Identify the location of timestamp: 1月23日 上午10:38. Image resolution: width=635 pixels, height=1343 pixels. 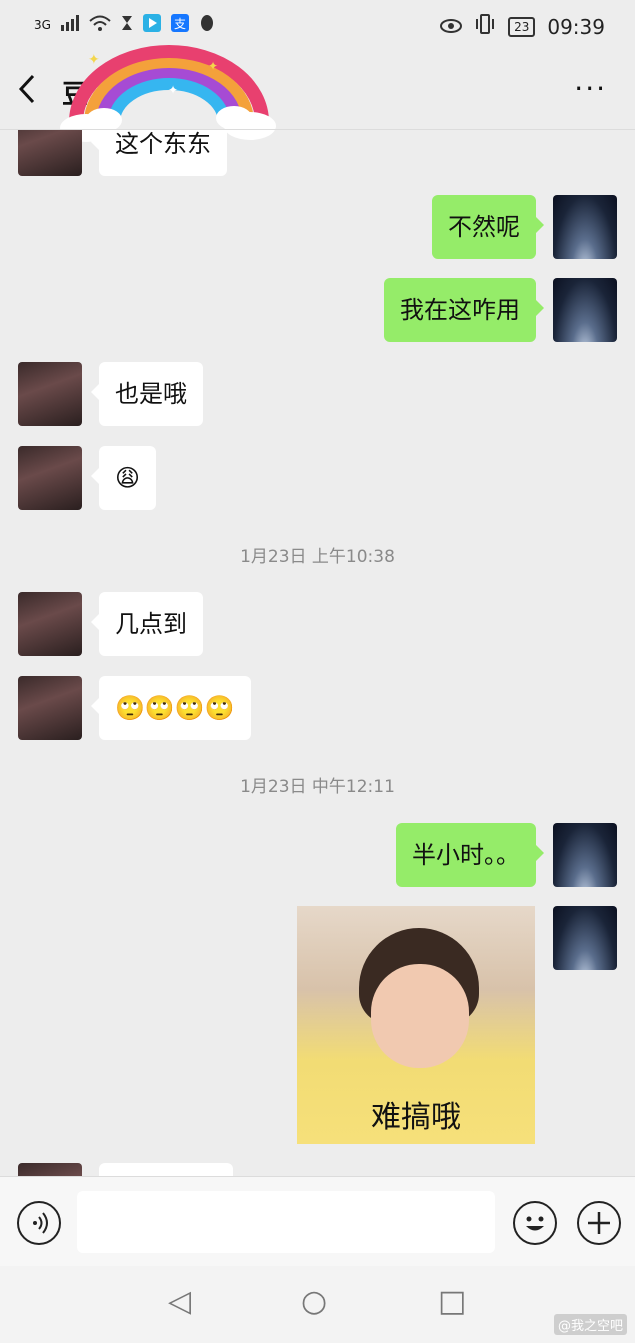
(317, 557).